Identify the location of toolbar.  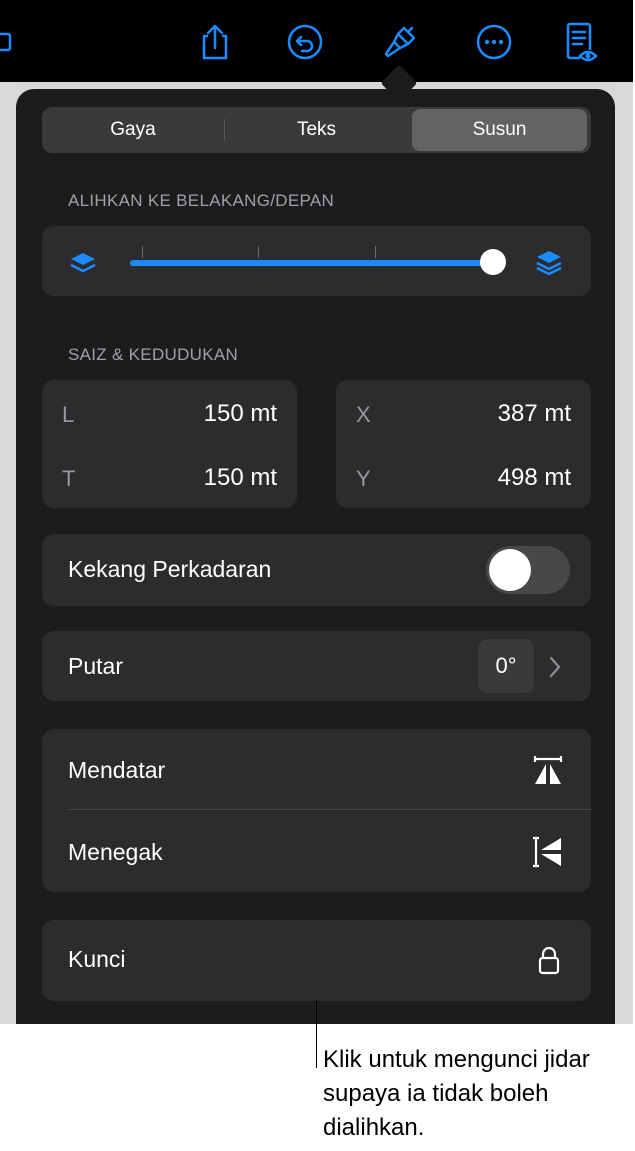
(316, 41).